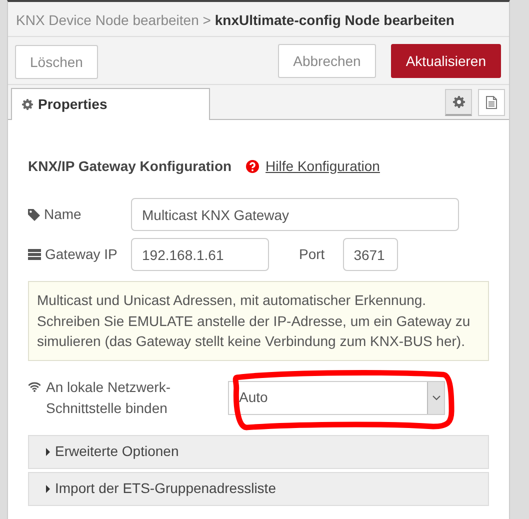  I want to click on import-section: Import der ETS-Gruppenadressliste, so click(258, 489).